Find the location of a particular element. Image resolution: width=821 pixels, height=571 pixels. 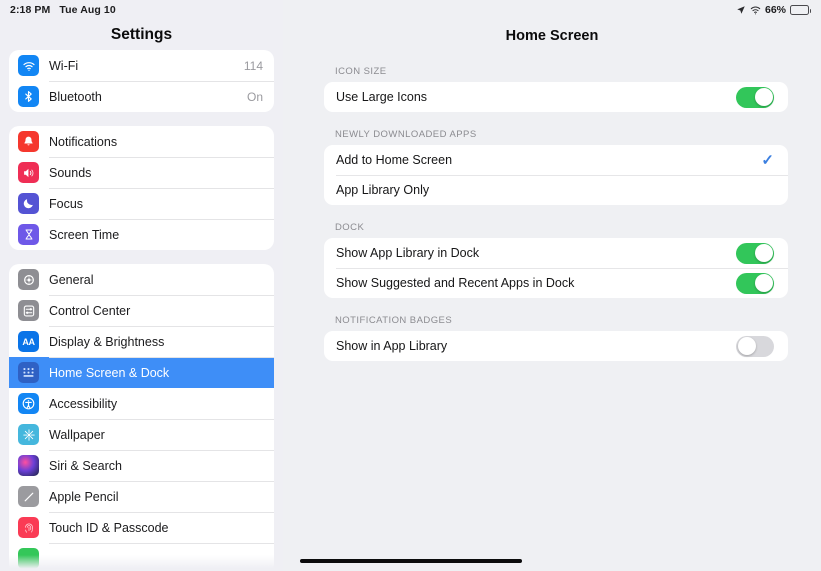

flower-icon is located at coordinates (28, 434).